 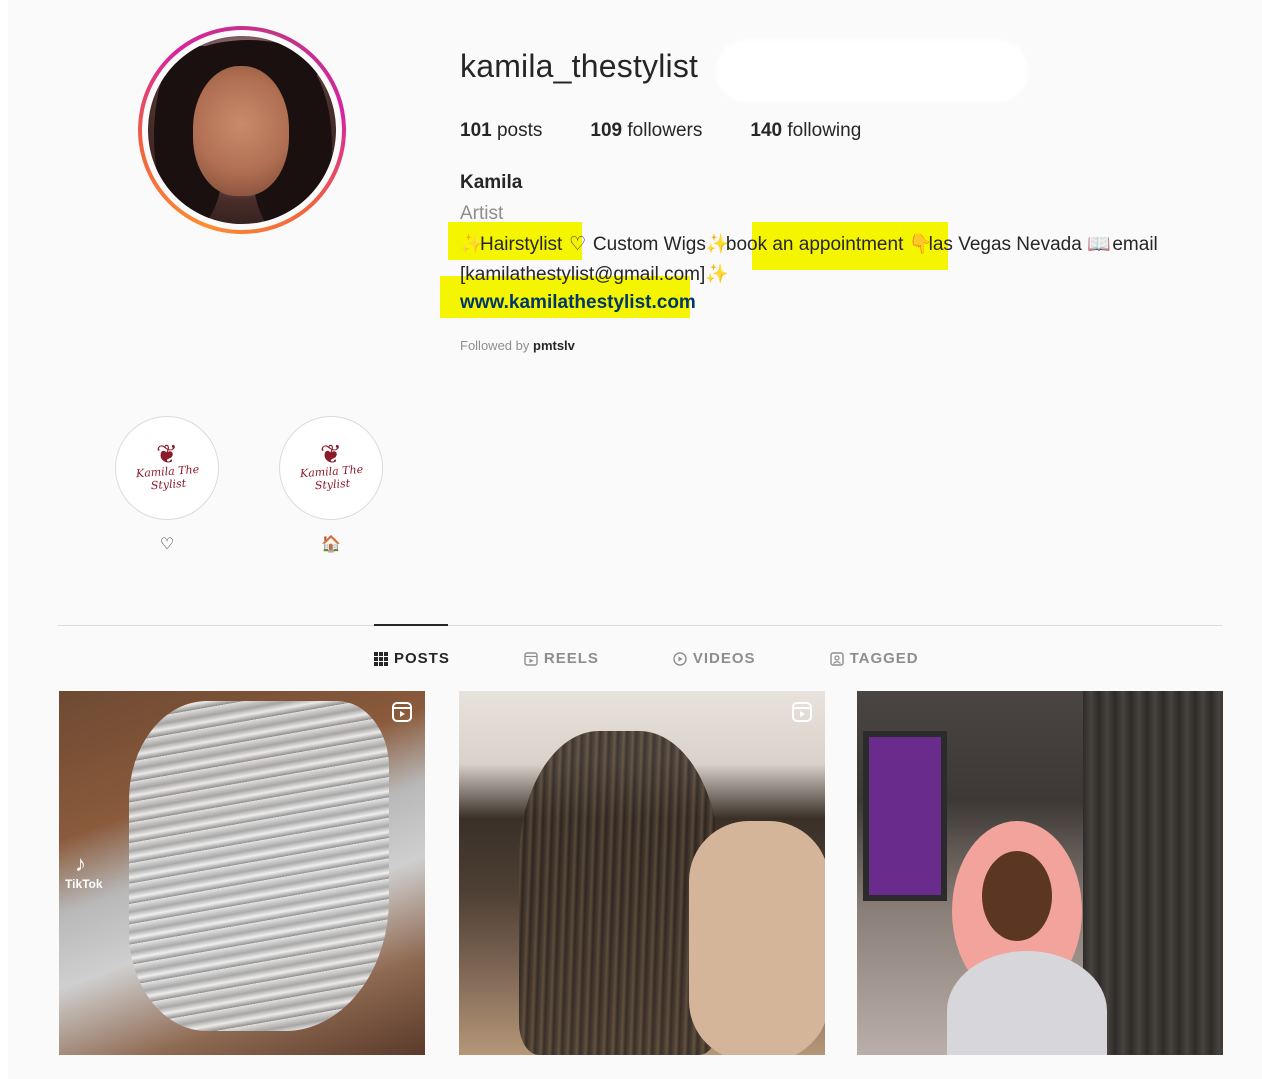 I want to click on bio-custom-wigs: Custom Wigs, so click(x=649, y=244).